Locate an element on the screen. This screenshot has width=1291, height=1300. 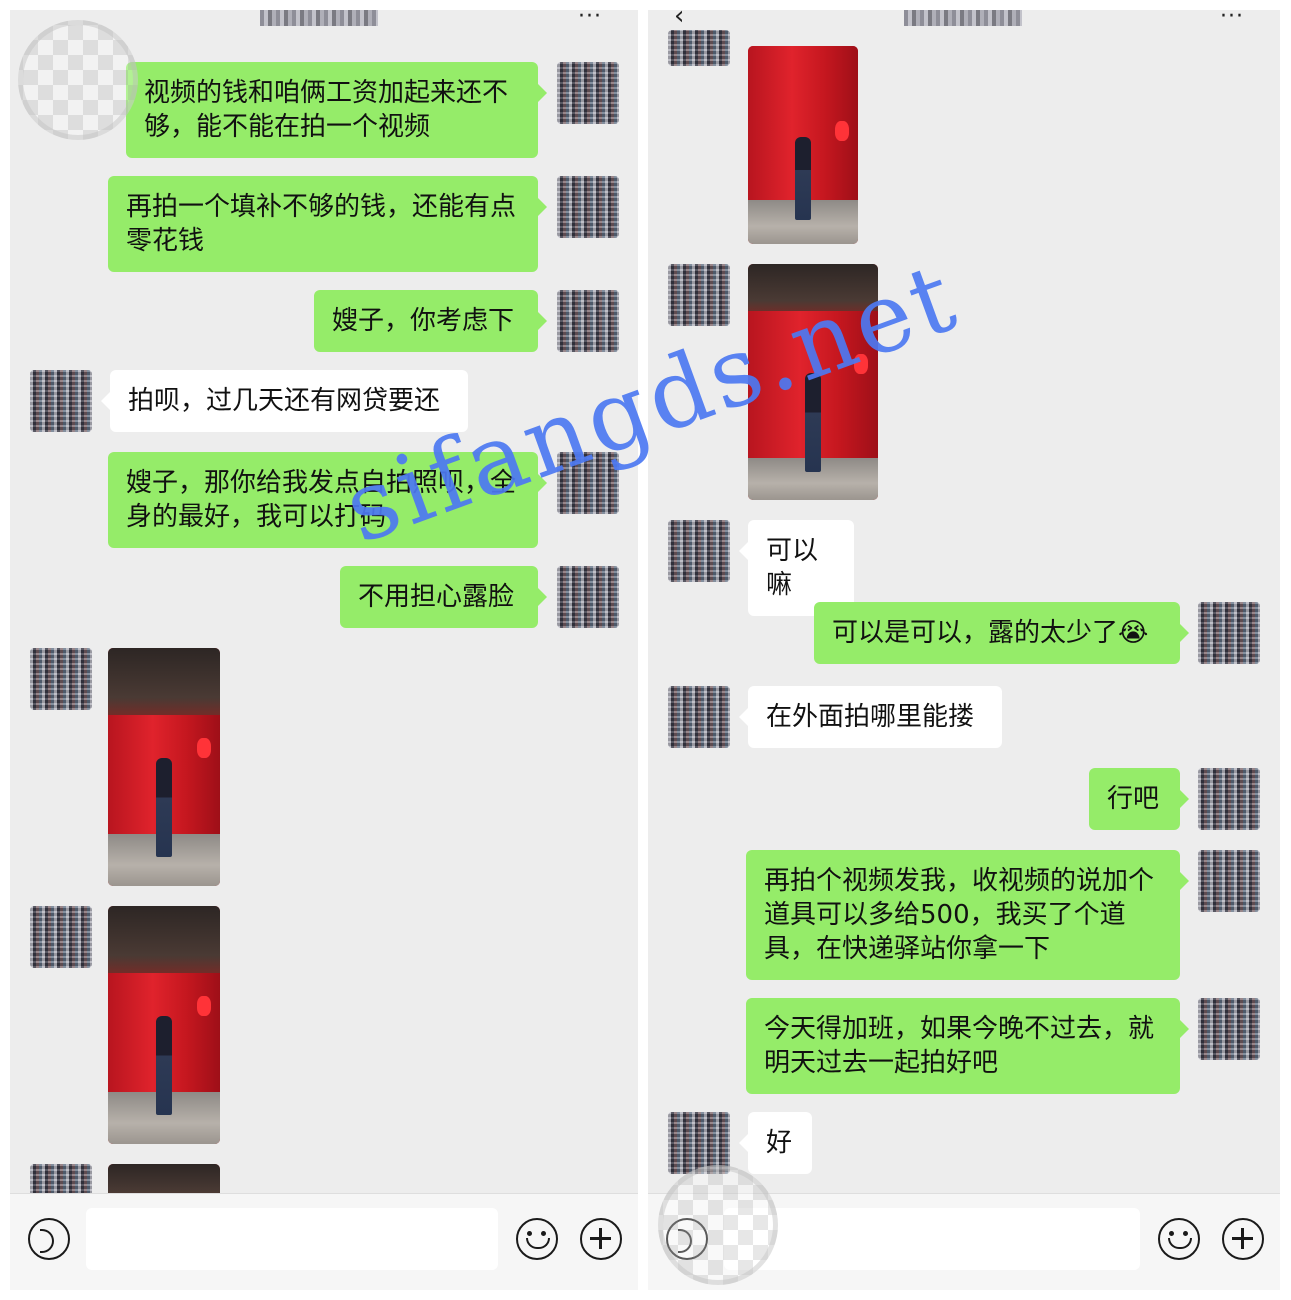
message-bubble-sent: 再拍一个填补不够的钱，还能有点零花钱 is located at coordinates (327, 224).